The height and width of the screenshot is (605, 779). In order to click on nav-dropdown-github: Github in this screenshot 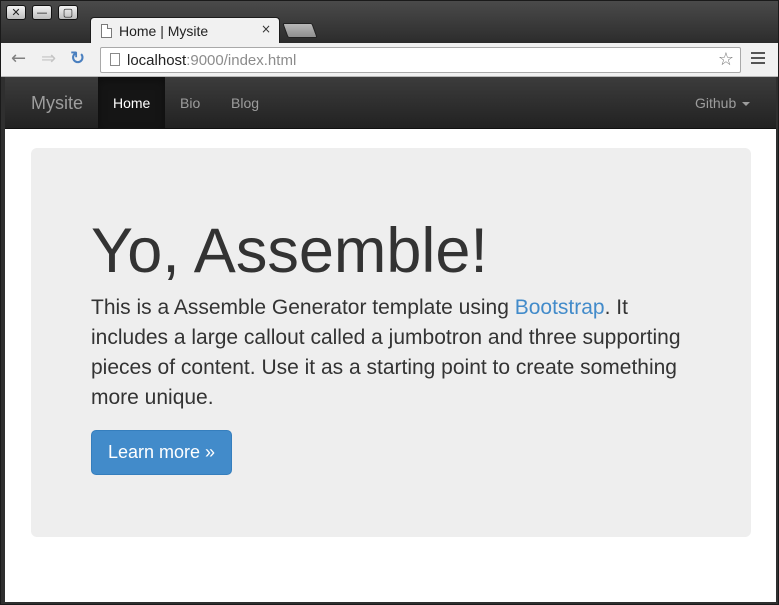, I will do `click(723, 103)`.